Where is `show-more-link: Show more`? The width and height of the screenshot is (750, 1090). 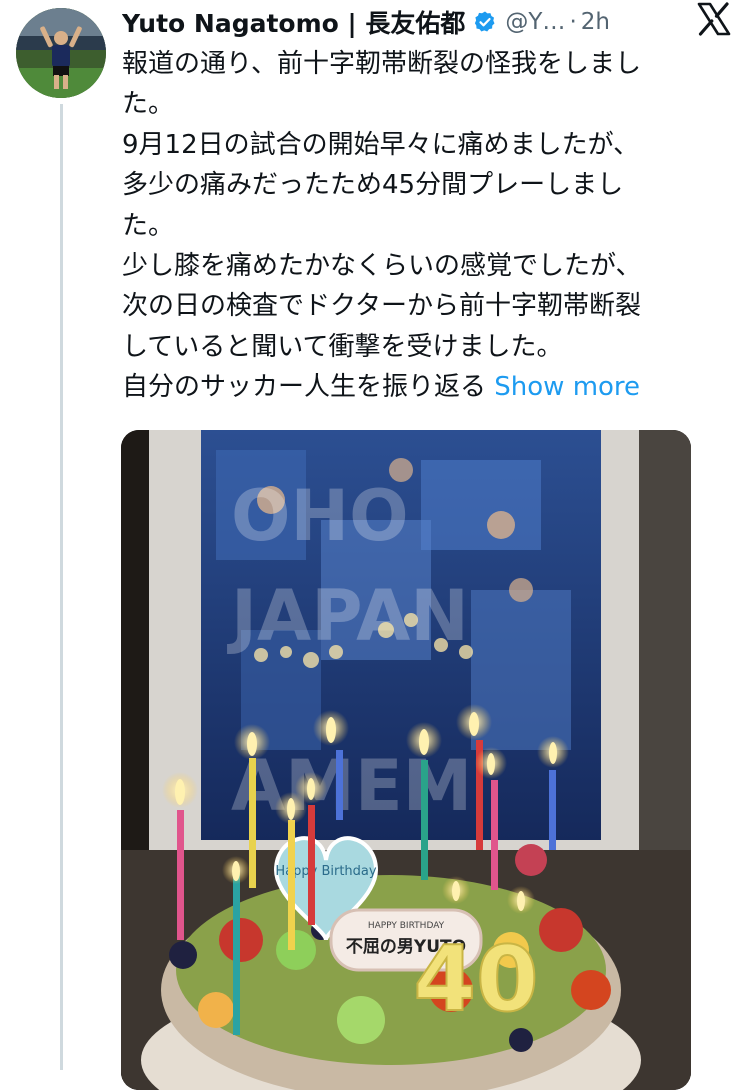
show-more-link: Show more is located at coordinates (567, 387).